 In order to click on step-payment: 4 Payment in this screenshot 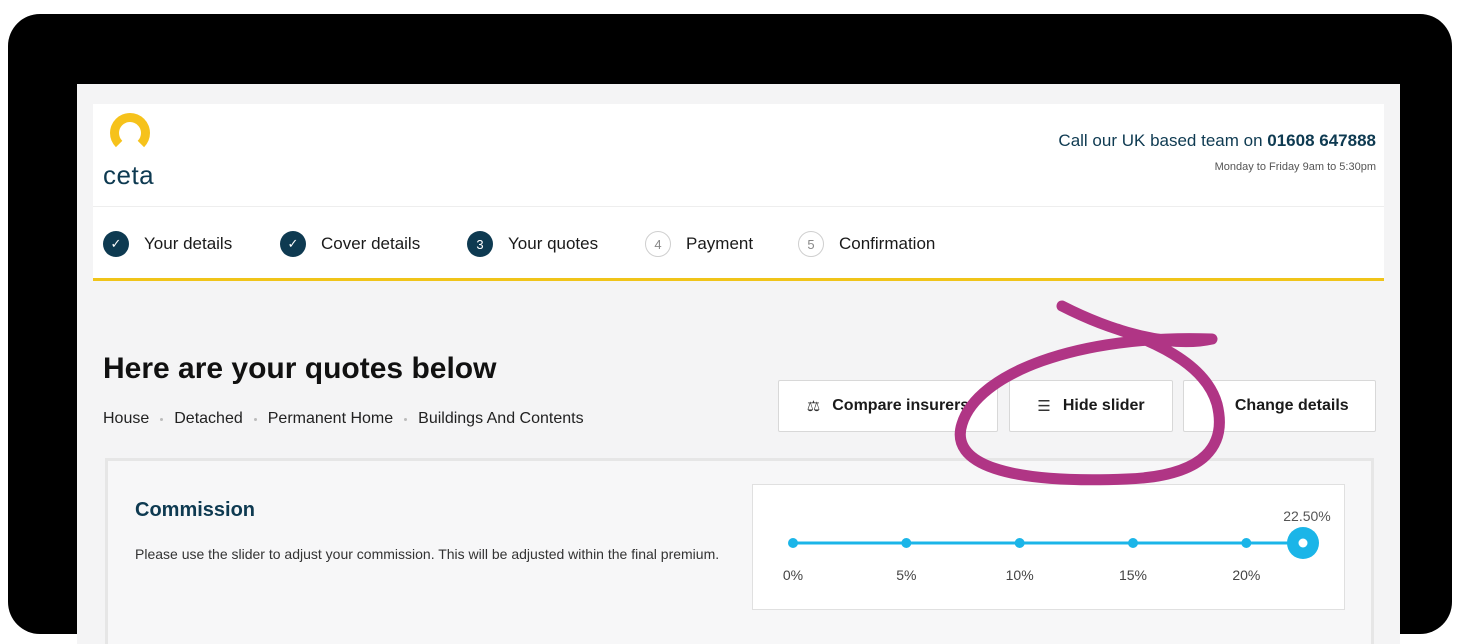, I will do `click(699, 244)`.